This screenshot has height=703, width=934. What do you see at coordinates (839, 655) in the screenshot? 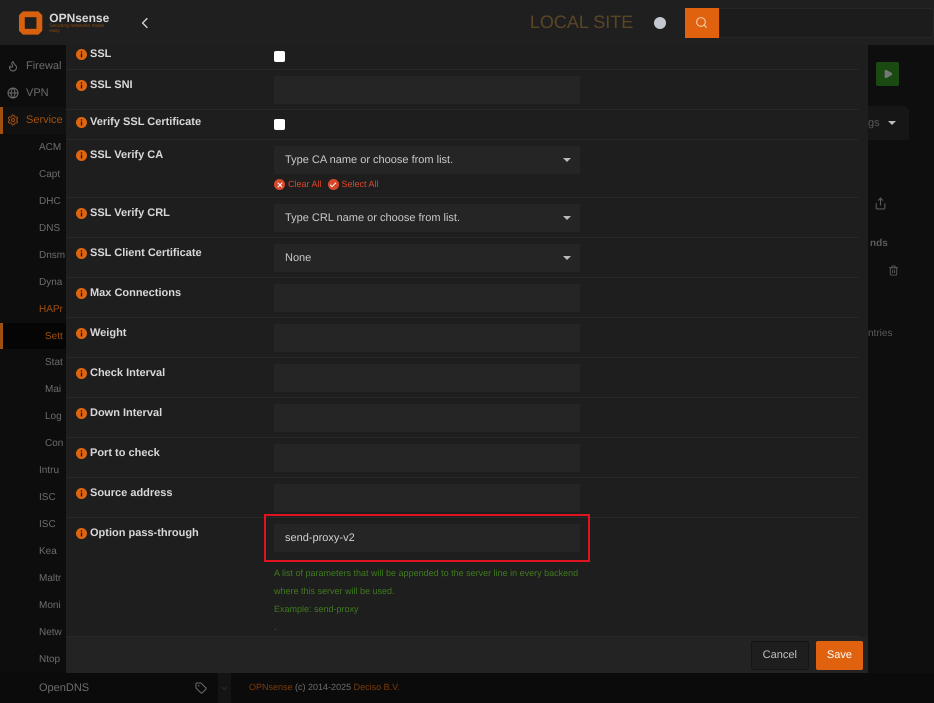
I see `save-button: Save` at bounding box center [839, 655].